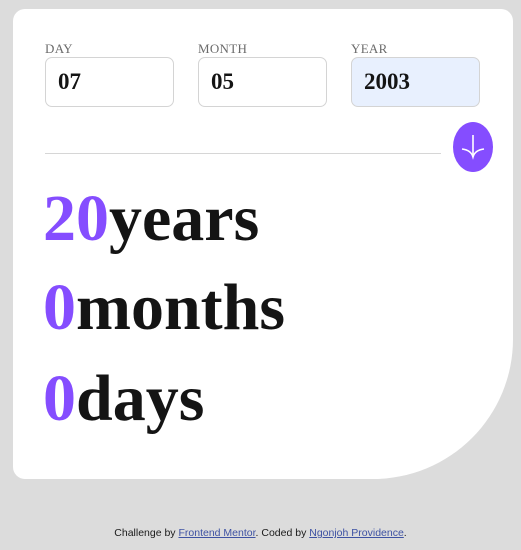  I want to click on years-value: 20, so click(76, 218).